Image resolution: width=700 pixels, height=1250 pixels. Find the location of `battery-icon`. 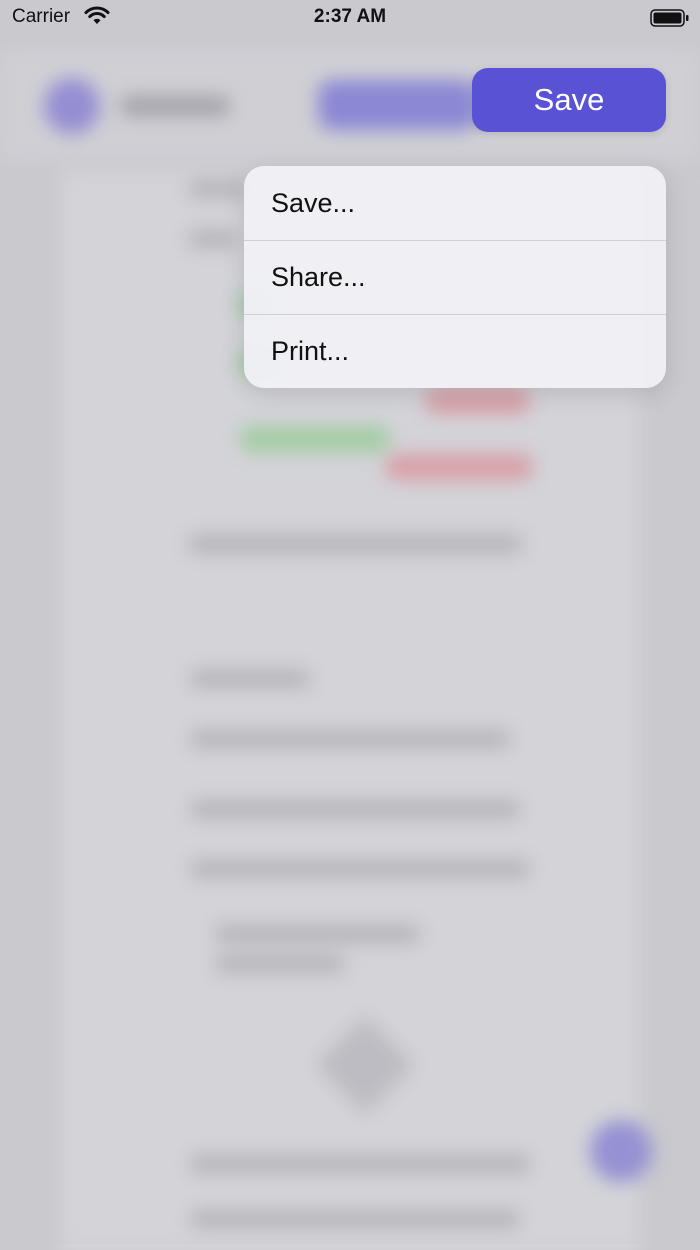

battery-icon is located at coordinates (670, 20).